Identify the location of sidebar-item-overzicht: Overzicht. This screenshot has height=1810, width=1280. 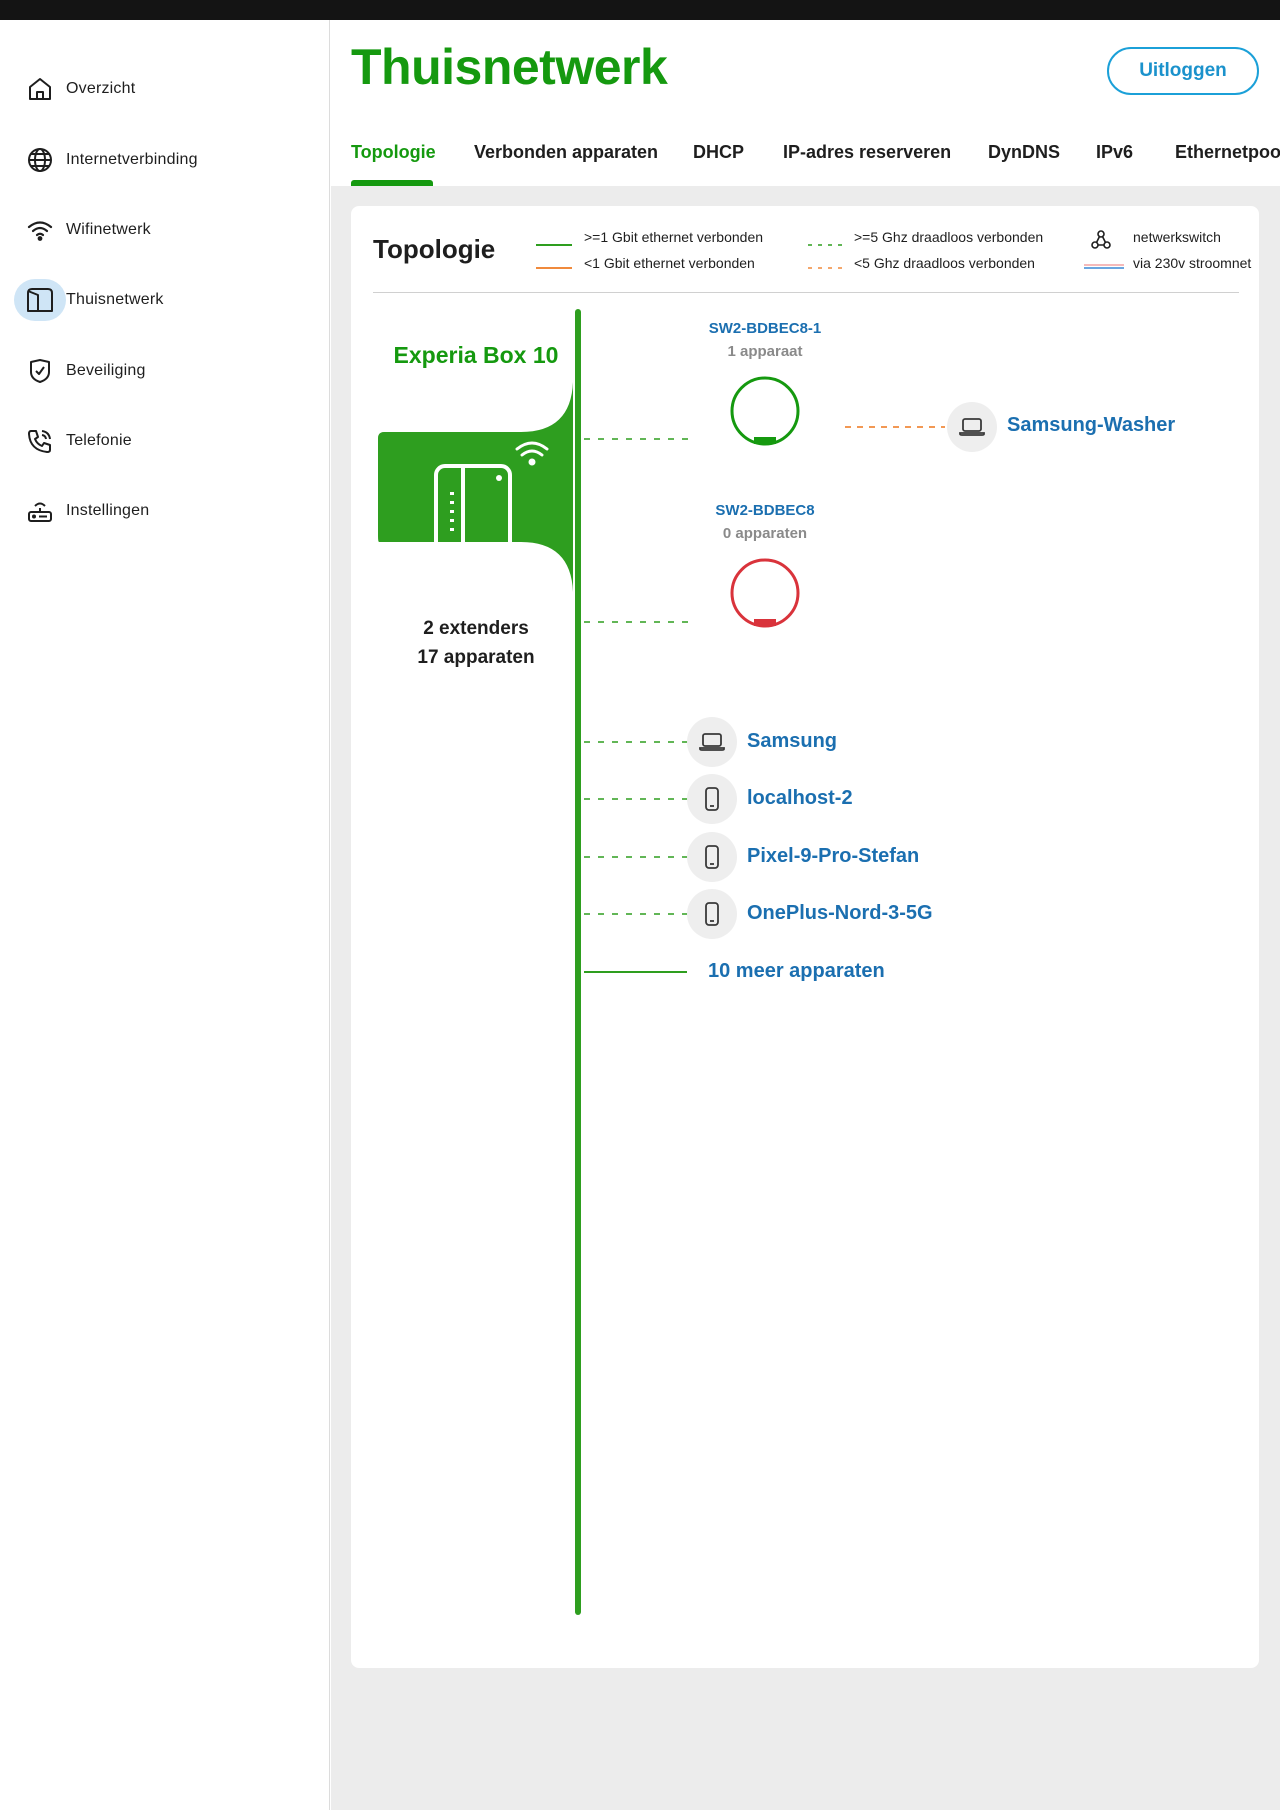
(164, 89).